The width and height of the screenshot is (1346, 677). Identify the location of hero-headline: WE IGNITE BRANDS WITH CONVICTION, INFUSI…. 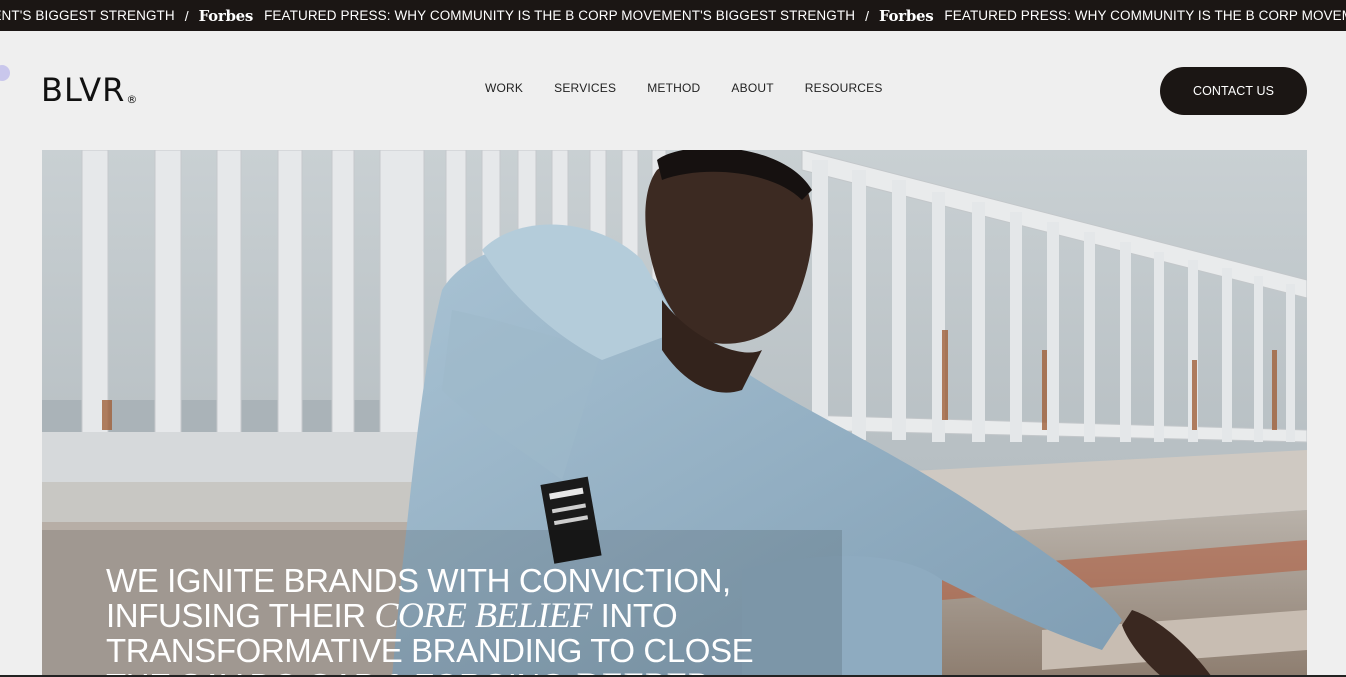
(466, 620).